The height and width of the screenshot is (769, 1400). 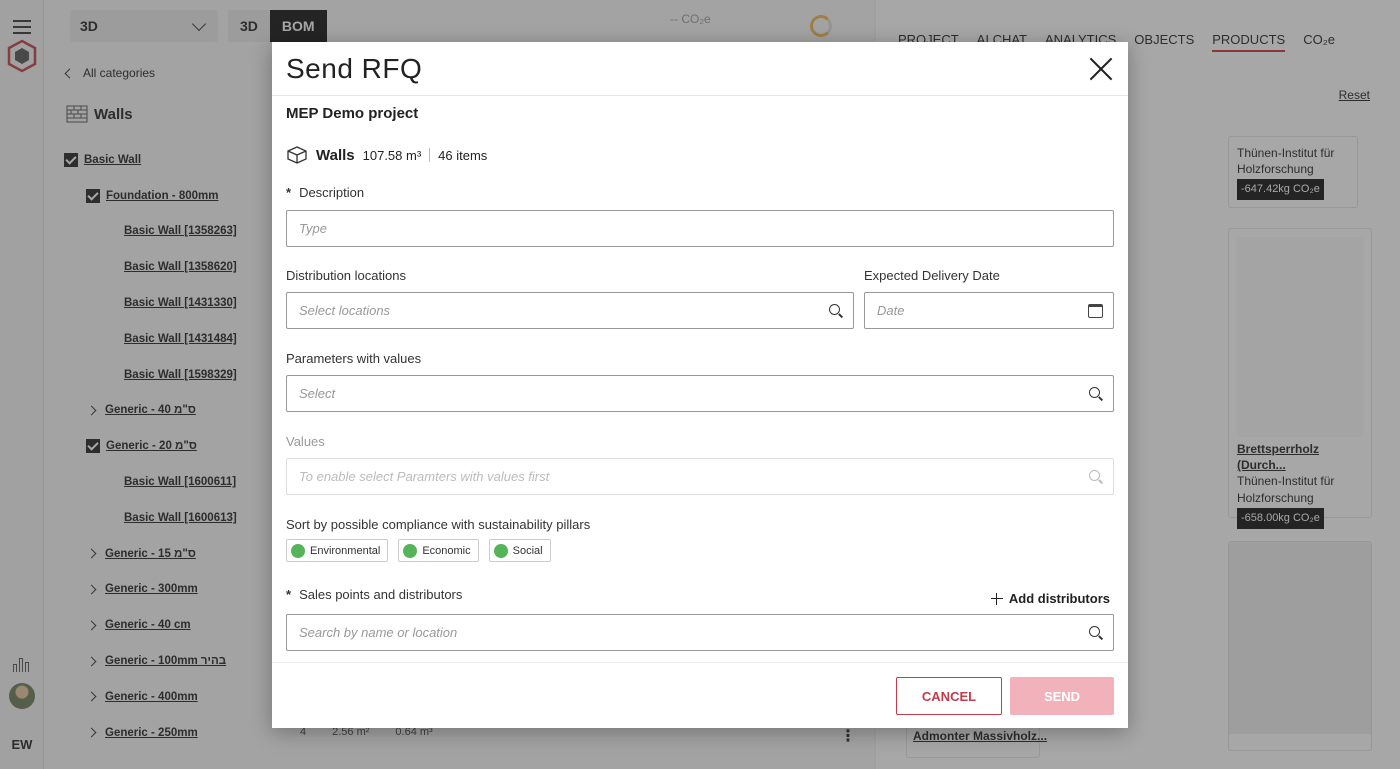 I want to click on environmental-icon, so click(x=298, y=550).